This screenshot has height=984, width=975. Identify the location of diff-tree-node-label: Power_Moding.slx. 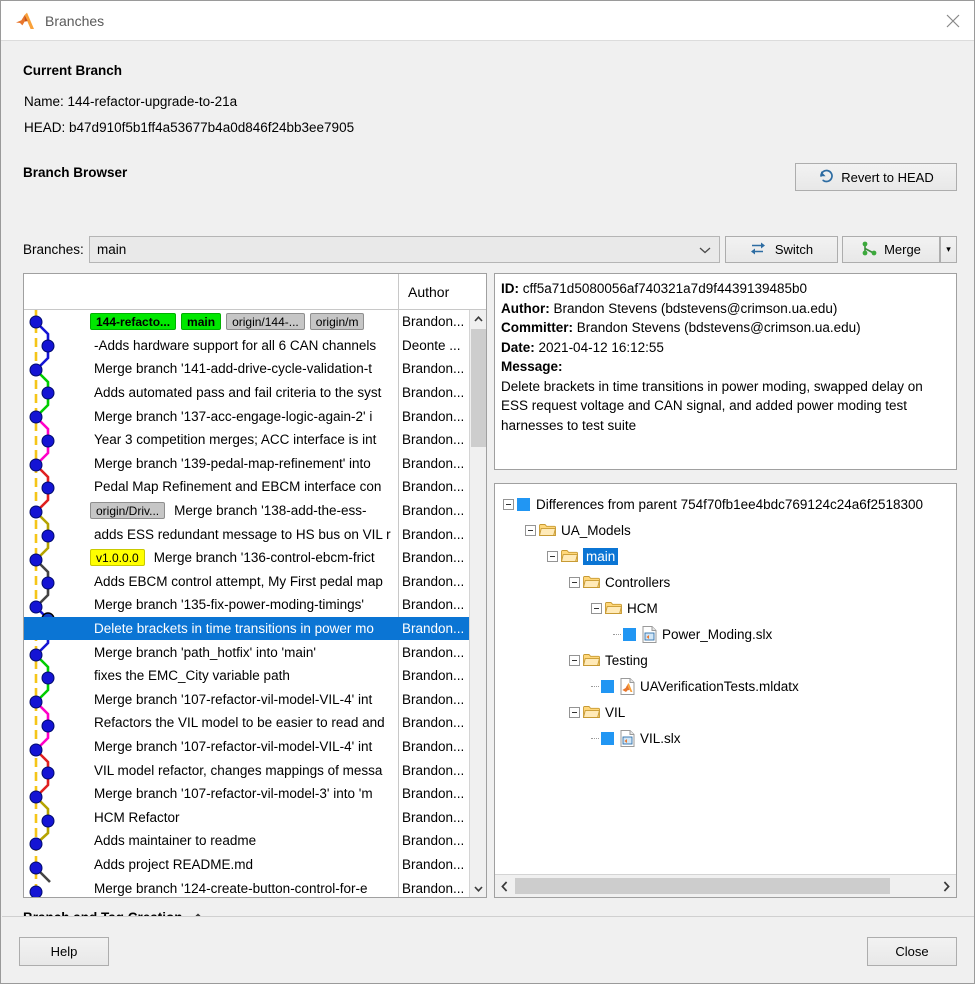
(717, 634).